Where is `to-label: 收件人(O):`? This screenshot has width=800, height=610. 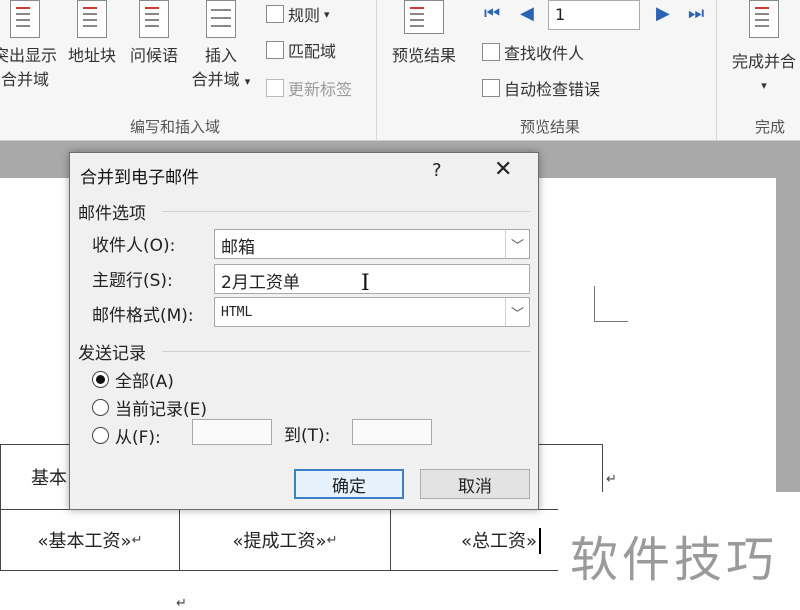 to-label: 收件人(O): is located at coordinates (134, 246).